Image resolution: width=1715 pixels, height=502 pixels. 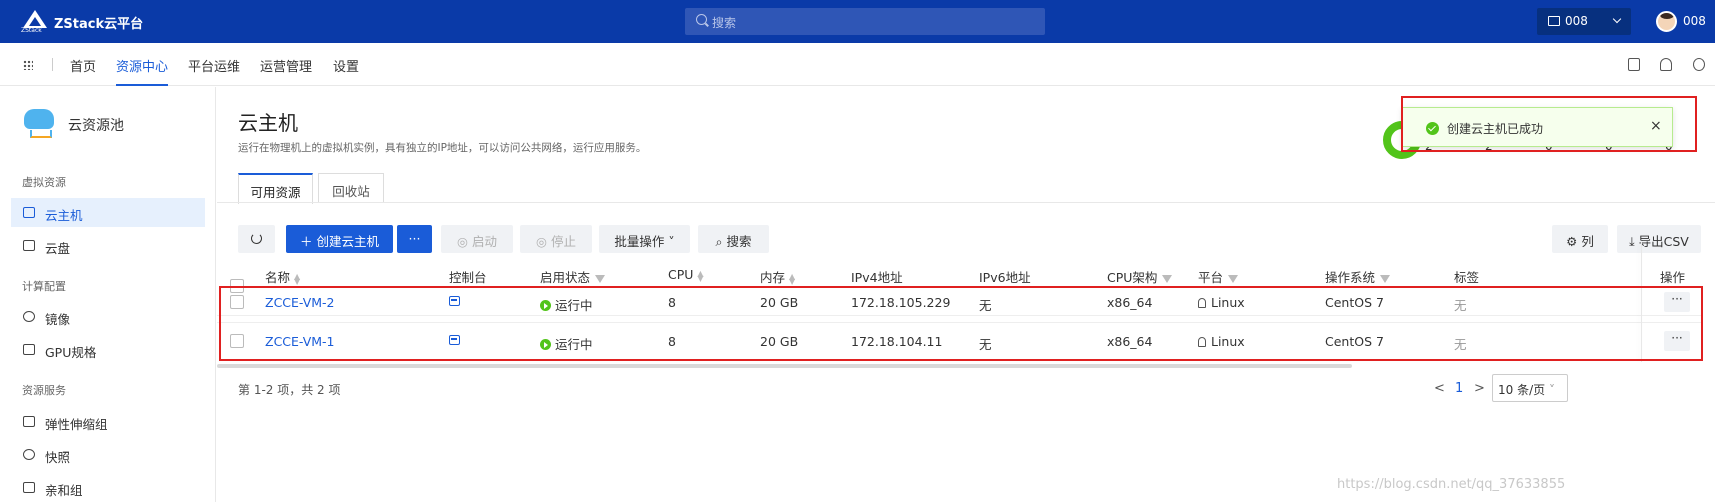 I want to click on create-vm-label: 创建云主机, so click(x=347, y=241).